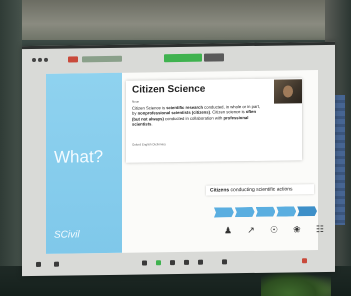  I want to click on slide-left-panel: What? SCivil, so click(84, 163).